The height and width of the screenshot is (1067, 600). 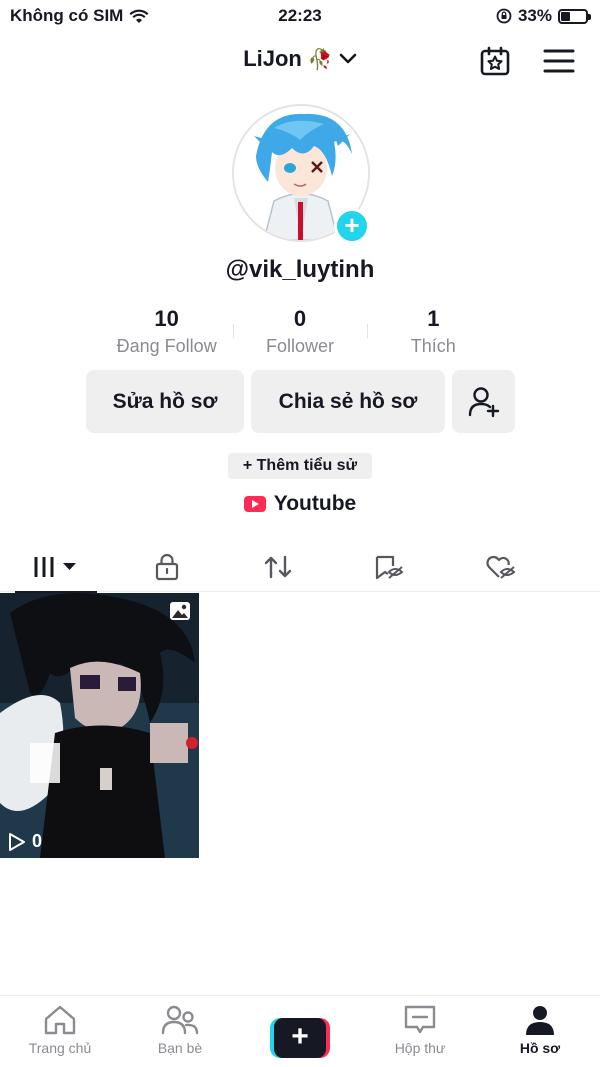 What do you see at coordinates (504, 16) in the screenshot?
I see `orientation-lock-icon` at bounding box center [504, 16].